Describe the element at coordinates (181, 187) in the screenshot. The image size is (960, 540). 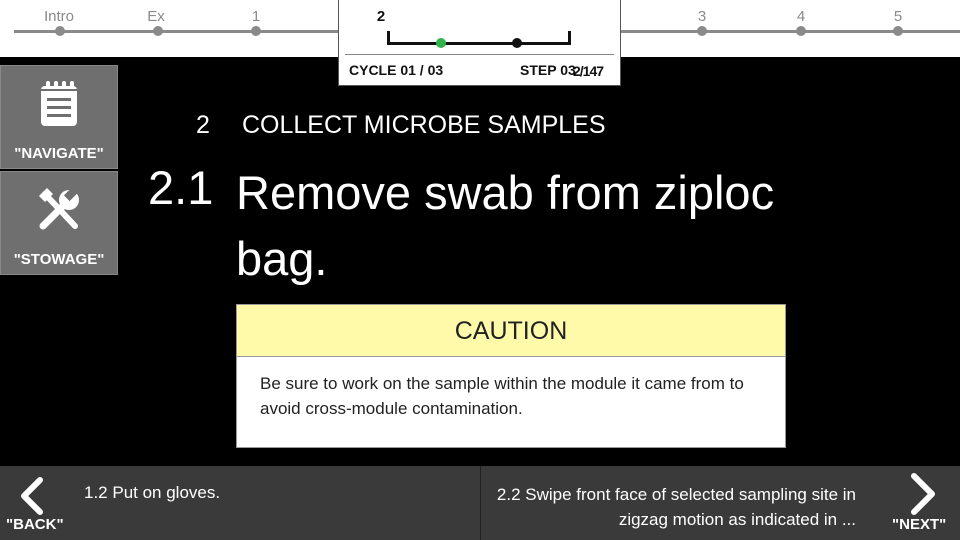
I see `step-number: 2.1` at that location.